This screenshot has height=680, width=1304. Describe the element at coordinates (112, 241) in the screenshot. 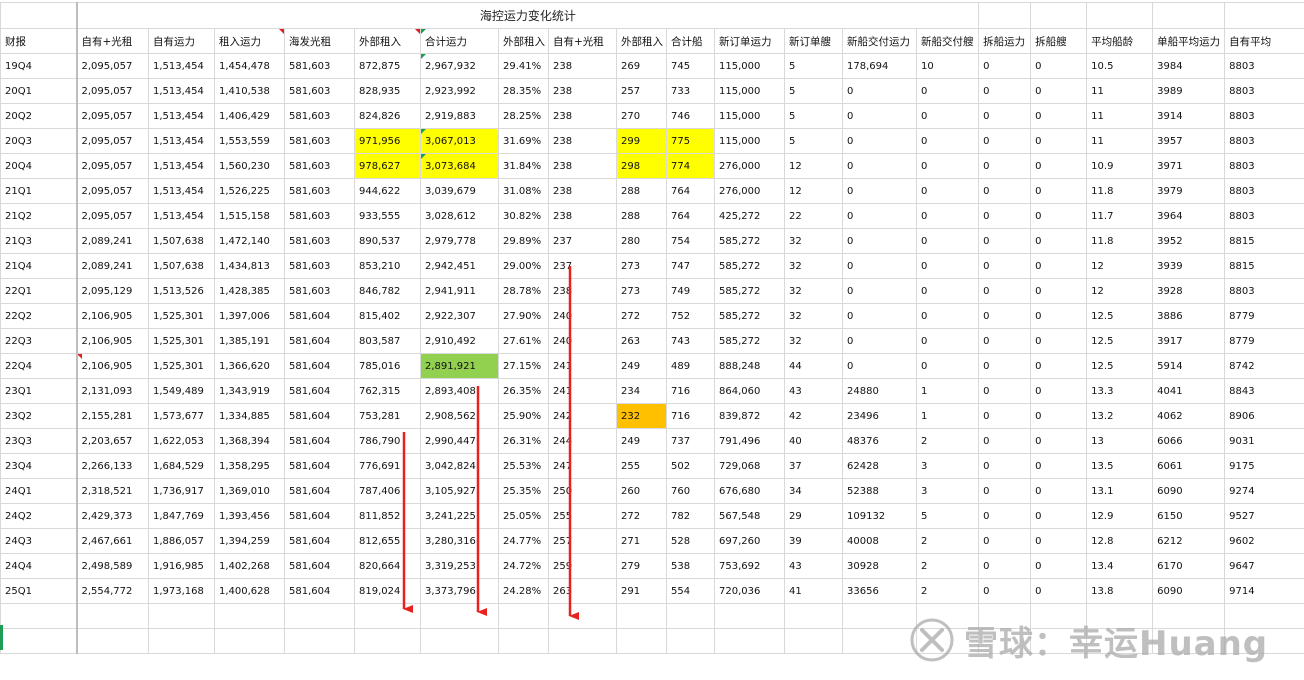

I see `data-cell: 2,089,241` at that location.